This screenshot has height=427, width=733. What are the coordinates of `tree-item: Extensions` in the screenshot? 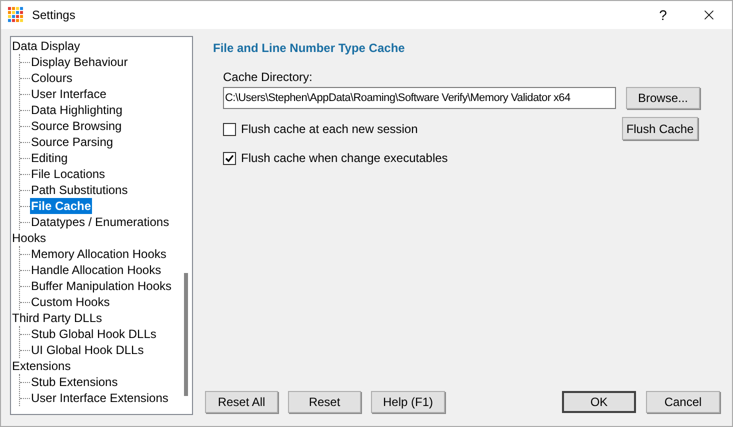 It's located at (41, 366).